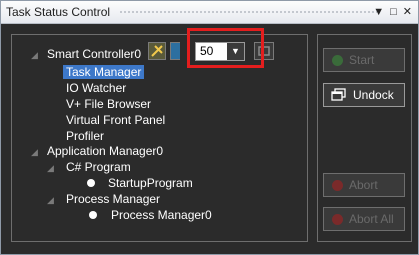  Describe the element at coordinates (105, 151) in the screenshot. I see `tree-node-application-manager: Application Manager0` at that location.